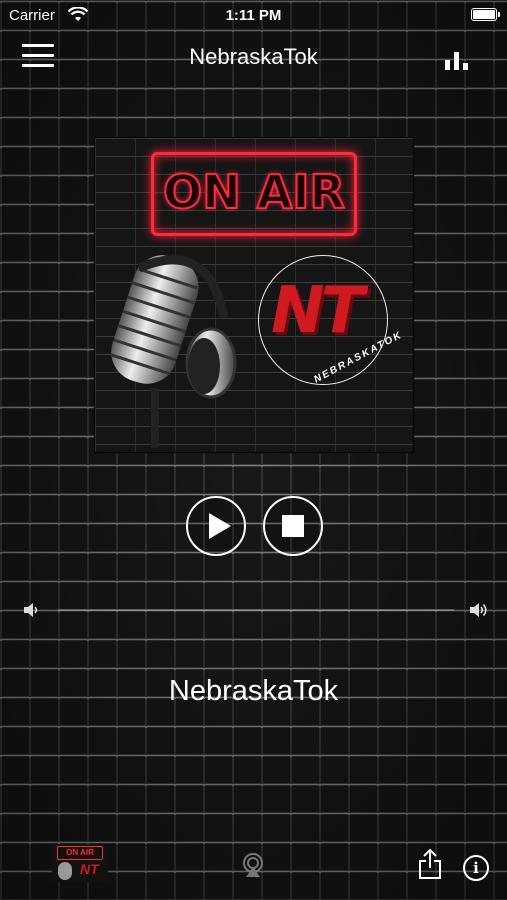 The height and width of the screenshot is (900, 507). I want to click on nav-title: NebraskaTok, so click(253, 56).